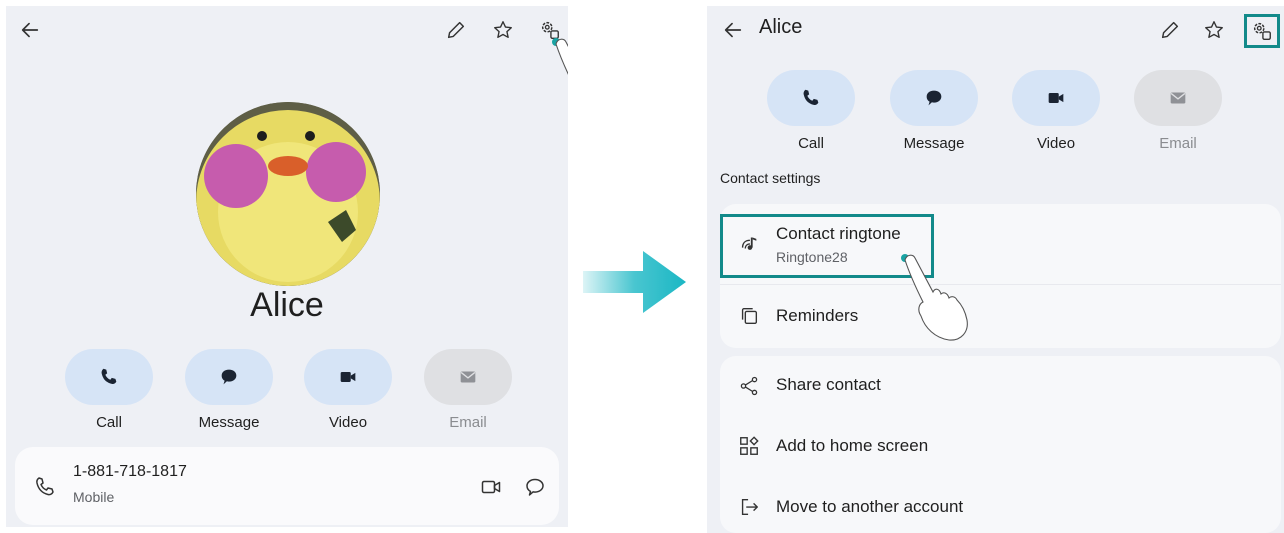 The height and width of the screenshot is (533, 1284). I want to click on move-account-row: Move to another account, so click(1000, 505).